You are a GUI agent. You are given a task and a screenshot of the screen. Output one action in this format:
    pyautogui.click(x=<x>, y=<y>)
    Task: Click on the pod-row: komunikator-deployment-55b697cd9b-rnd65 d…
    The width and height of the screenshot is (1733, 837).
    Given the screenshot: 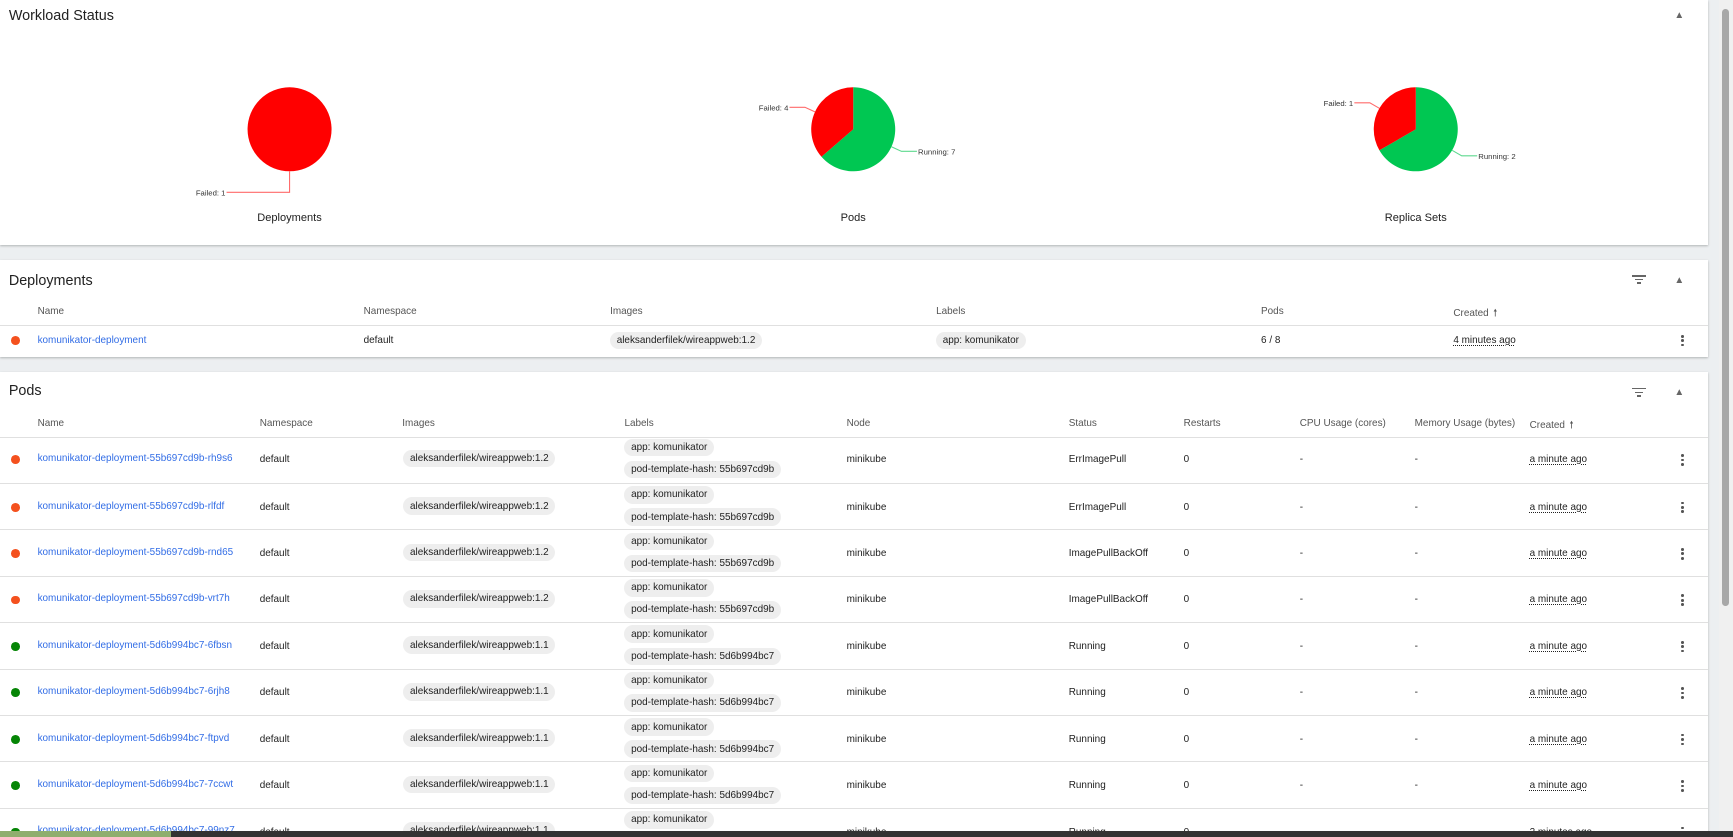 What is the action you would take?
    pyautogui.click(x=854, y=552)
    